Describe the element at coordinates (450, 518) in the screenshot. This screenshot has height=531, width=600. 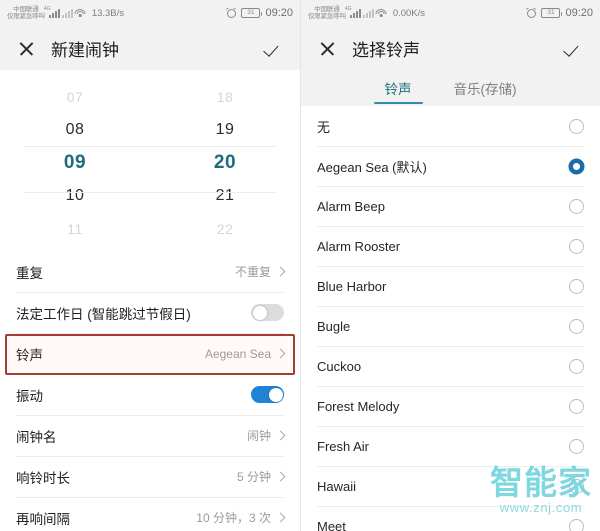
I see `ringtone-row-meet: Meet` at that location.